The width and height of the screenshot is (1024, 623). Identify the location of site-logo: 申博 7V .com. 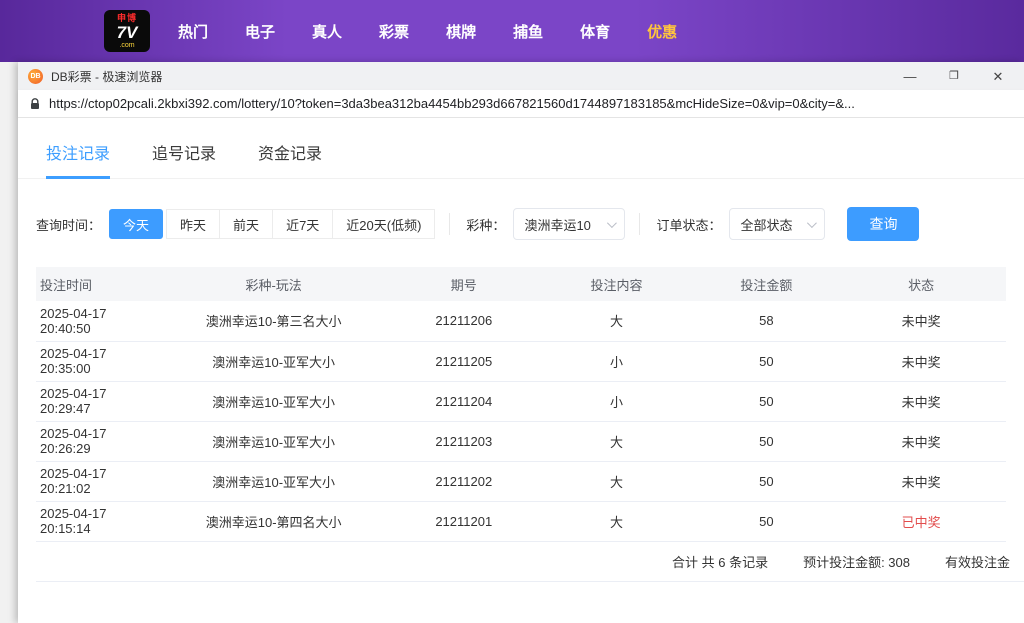
(127, 31).